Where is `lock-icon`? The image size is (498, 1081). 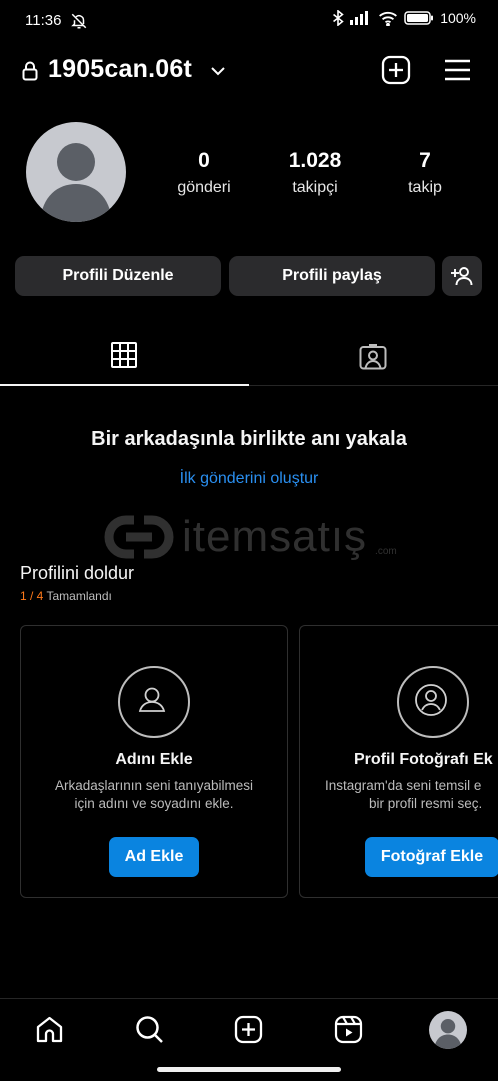 lock-icon is located at coordinates (30, 71).